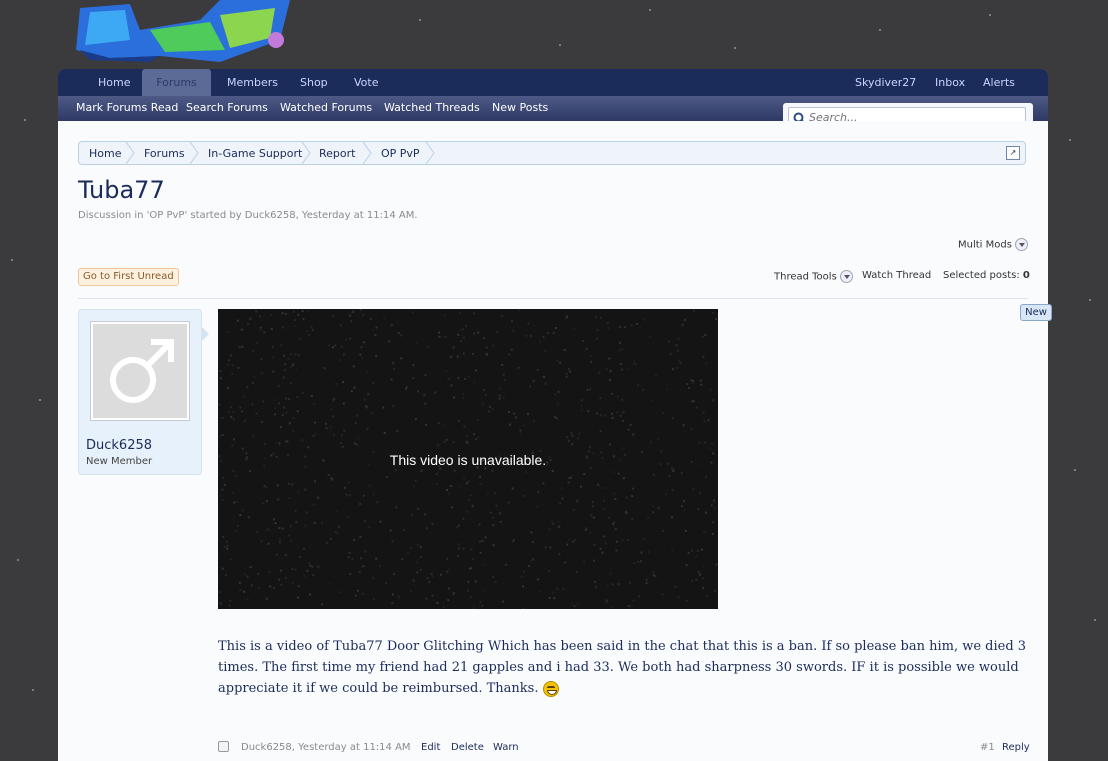  Describe the element at coordinates (114, 82) in the screenshot. I see `nav-home: Home` at that location.